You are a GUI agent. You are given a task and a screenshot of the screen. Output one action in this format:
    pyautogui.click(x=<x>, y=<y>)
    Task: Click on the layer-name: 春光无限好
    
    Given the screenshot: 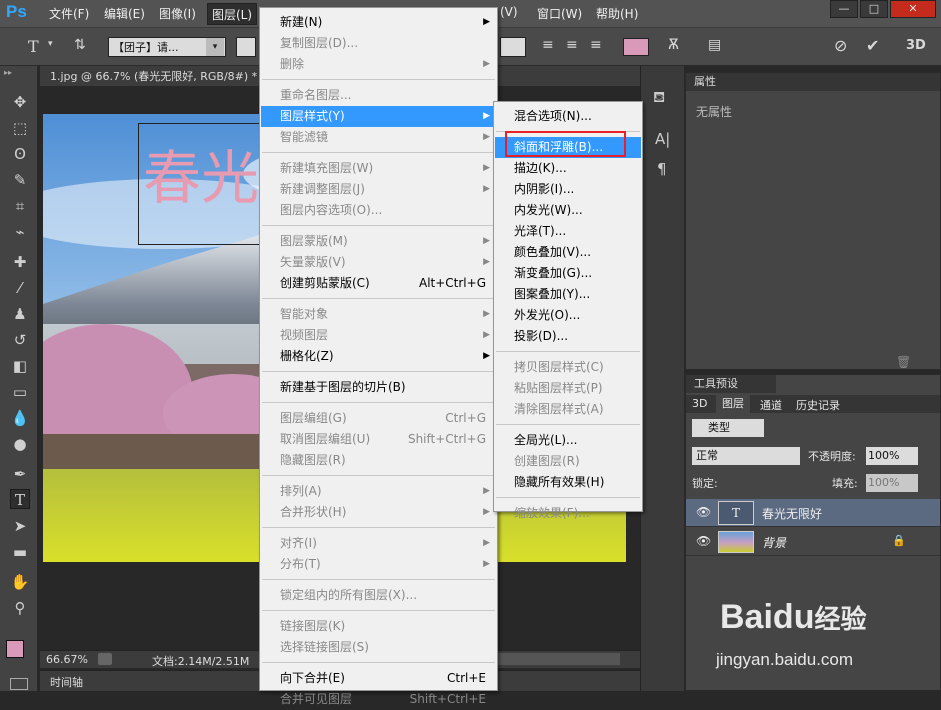 What is the action you would take?
    pyautogui.click(x=792, y=513)
    